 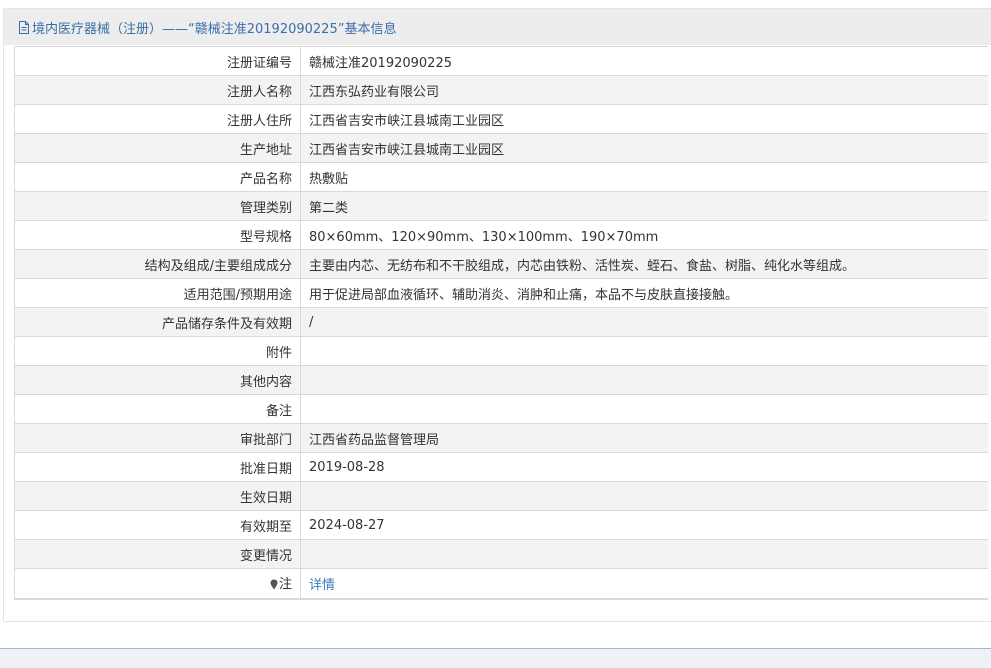 I want to click on row-value: 赣械注准20192090225, so click(x=644, y=61).